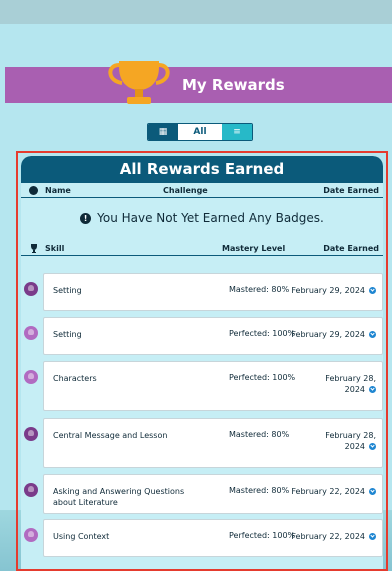  Describe the element at coordinates (213, 292) in the screenshot. I see `skill-row: Setting Mastered: 80% February 29, 2024` at that location.